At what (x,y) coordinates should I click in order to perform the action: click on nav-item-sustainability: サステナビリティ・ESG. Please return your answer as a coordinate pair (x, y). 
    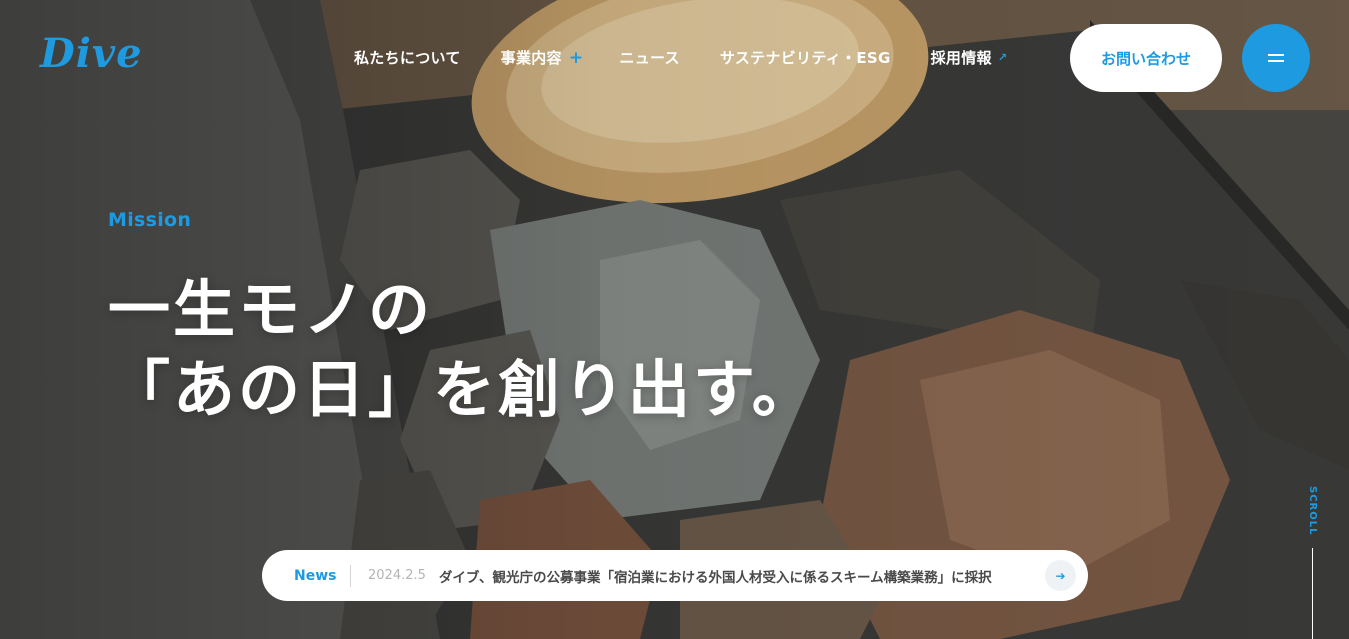
    Looking at the image, I should click on (805, 57).